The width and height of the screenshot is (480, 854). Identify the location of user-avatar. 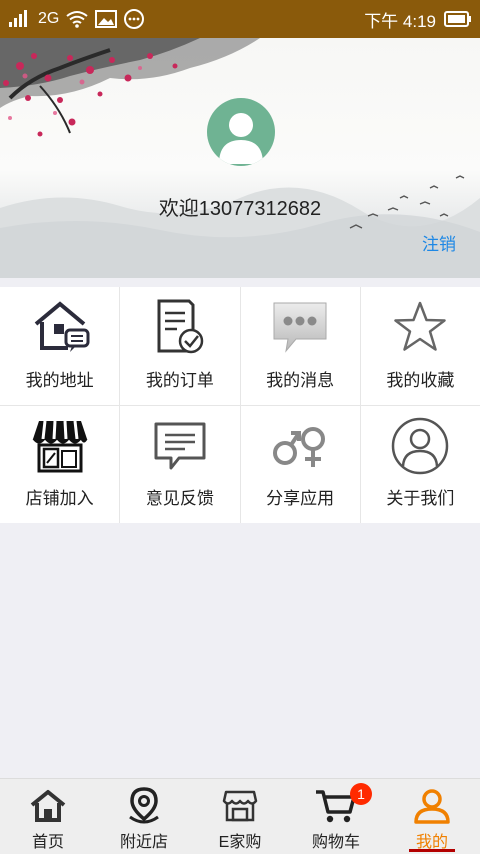
(241, 132).